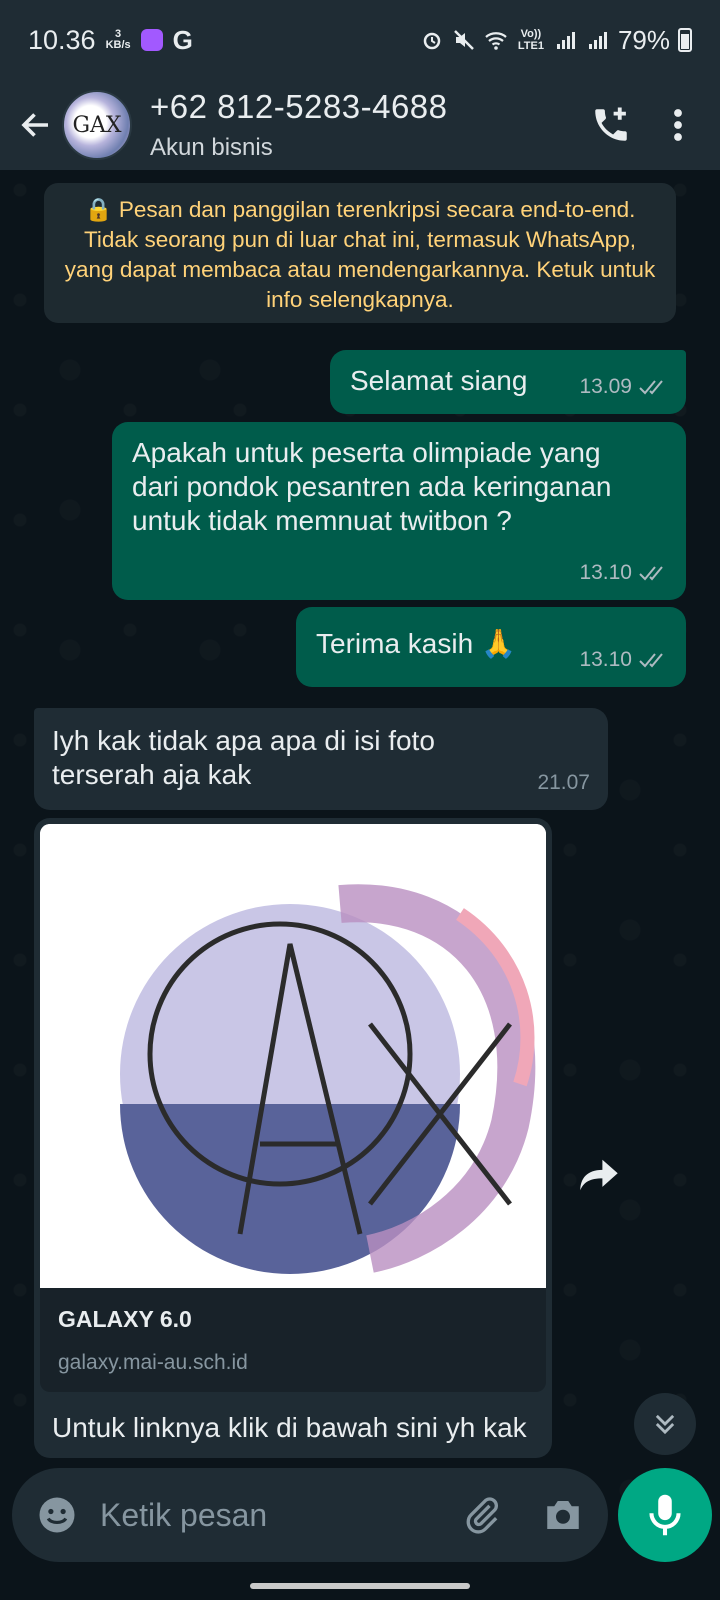  I want to click on message-text: Untuk linknya klik di bawah sini yh kak, so click(289, 1427).